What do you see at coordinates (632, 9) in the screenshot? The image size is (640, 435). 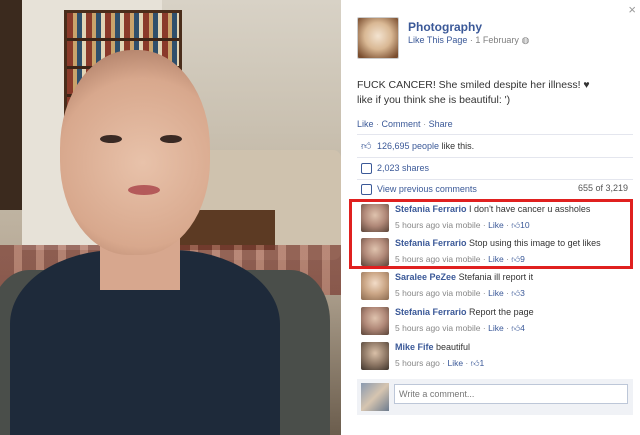 I see `close-icon: ×` at bounding box center [632, 9].